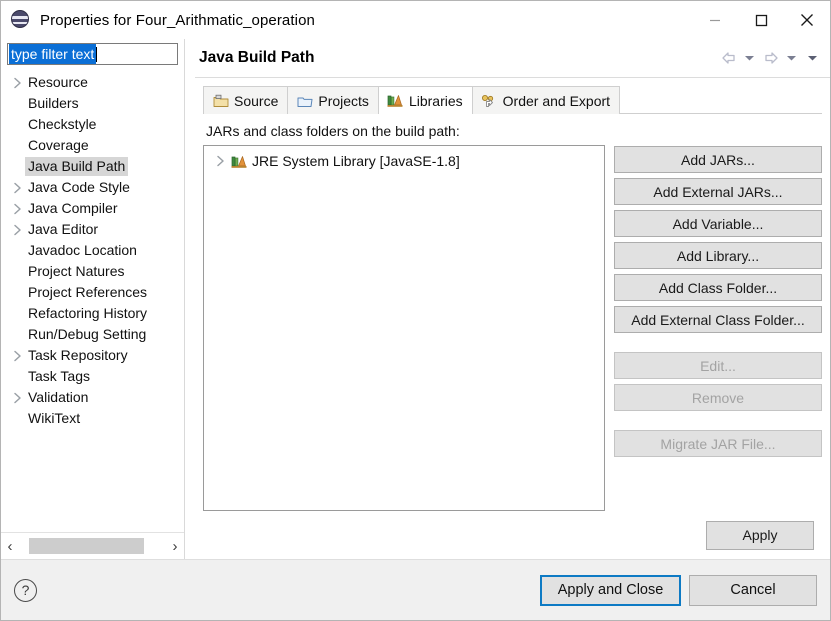 This screenshot has width=831, height=621. Describe the element at coordinates (610, 590) in the screenshot. I see `apply-and-close-button: Apply and Close` at that location.